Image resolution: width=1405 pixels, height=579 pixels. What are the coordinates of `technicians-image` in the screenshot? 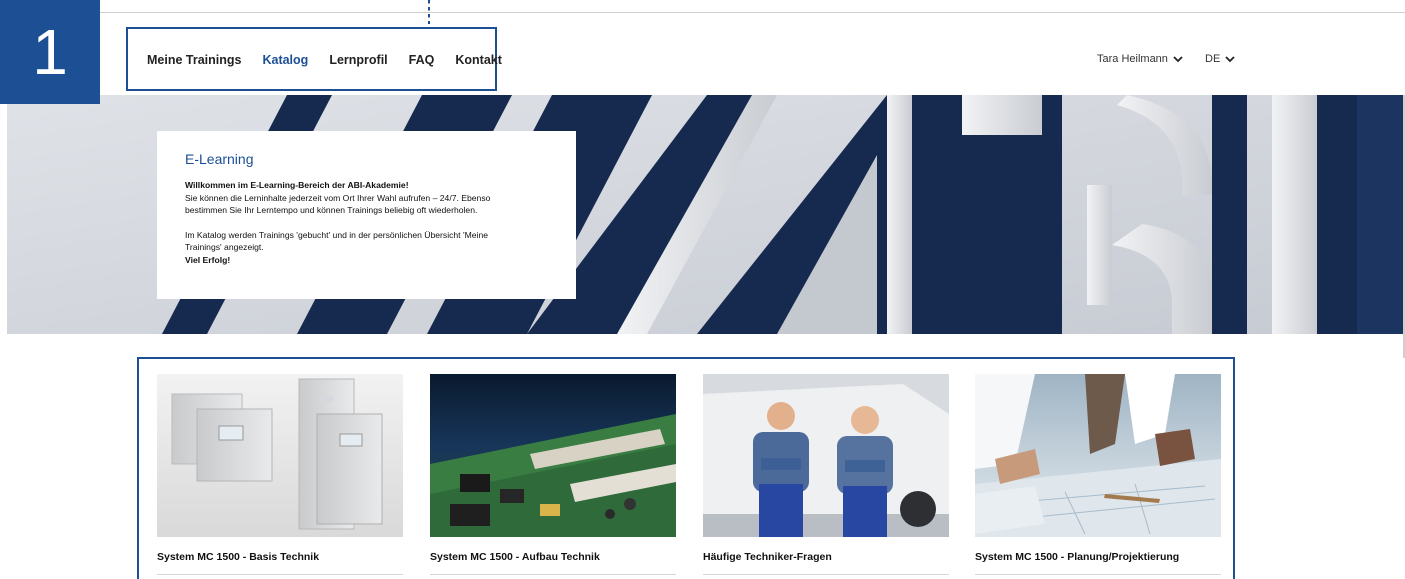 It's located at (826, 455).